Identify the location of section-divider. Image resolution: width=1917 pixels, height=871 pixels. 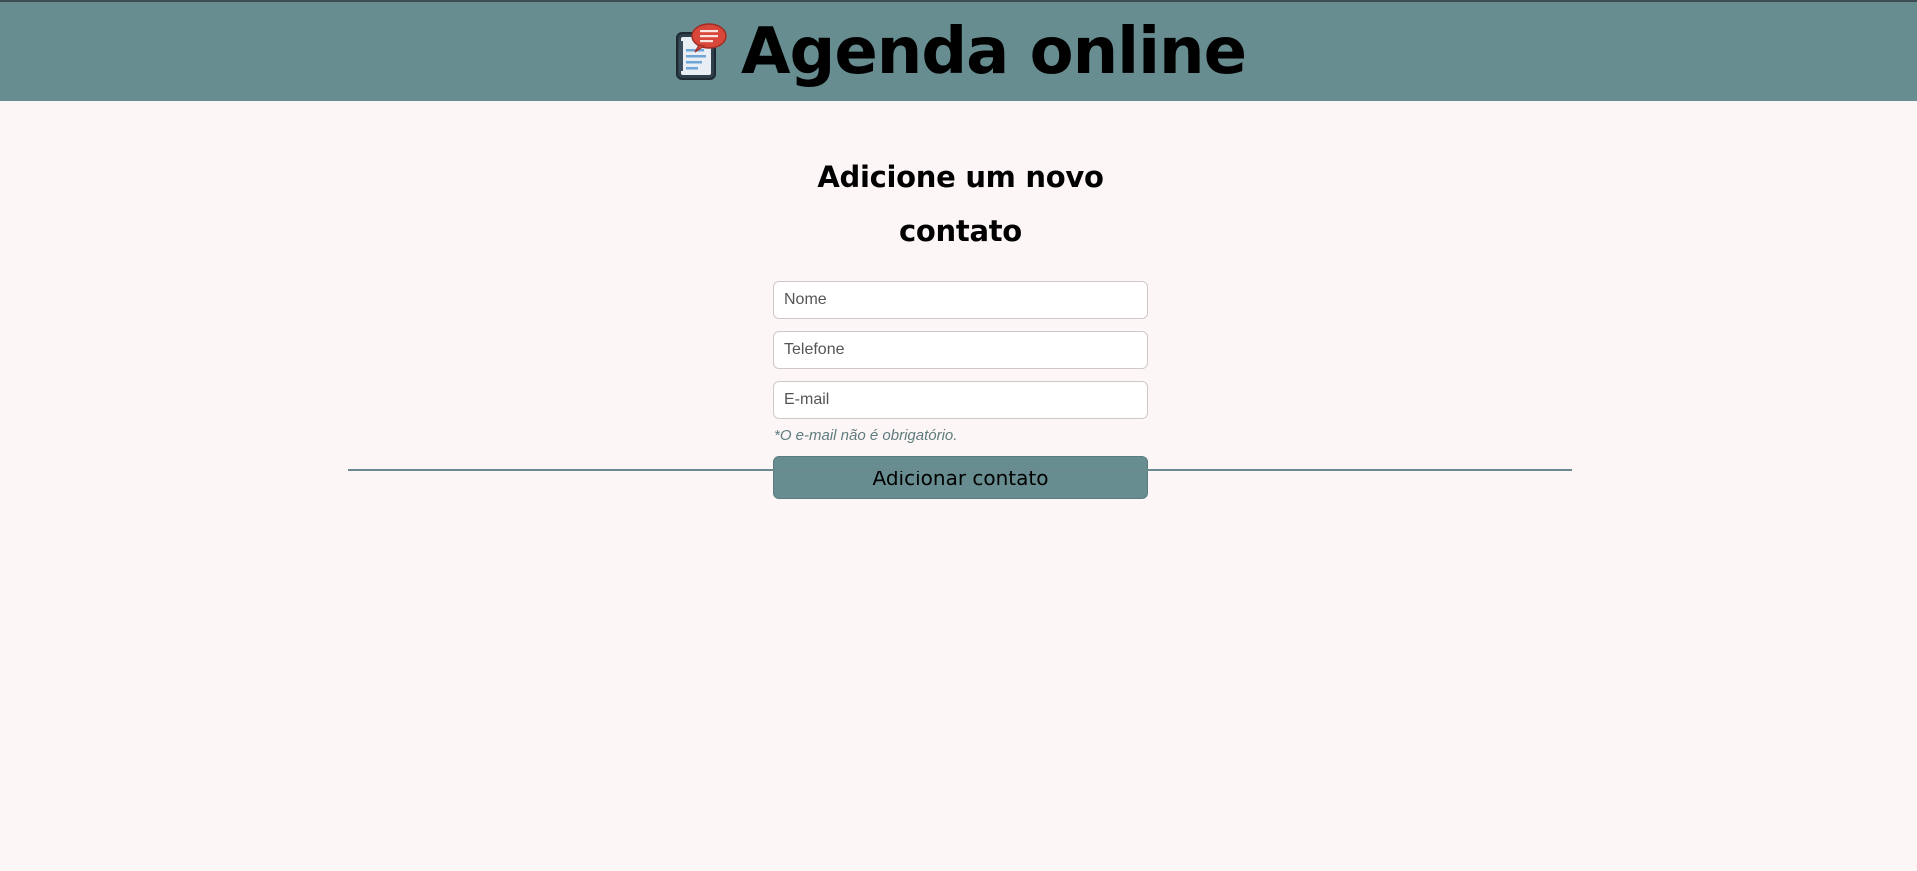
(960, 470).